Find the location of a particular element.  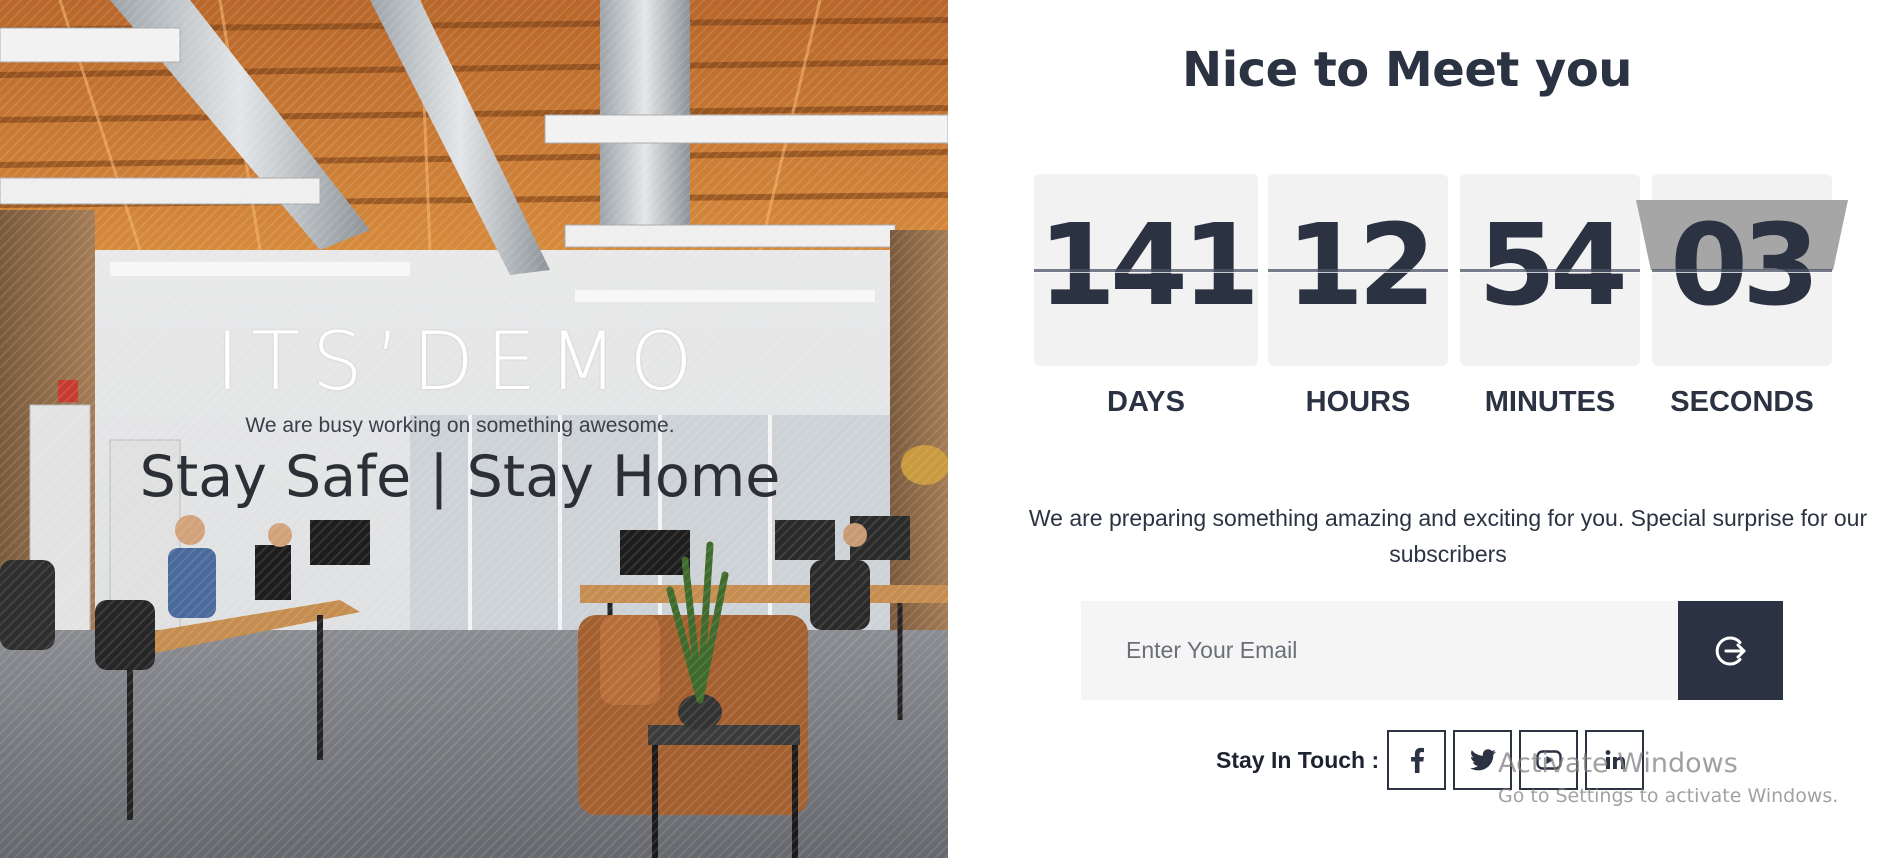

countdown-minutes: 54 MINUTES is located at coordinates (1550, 296).